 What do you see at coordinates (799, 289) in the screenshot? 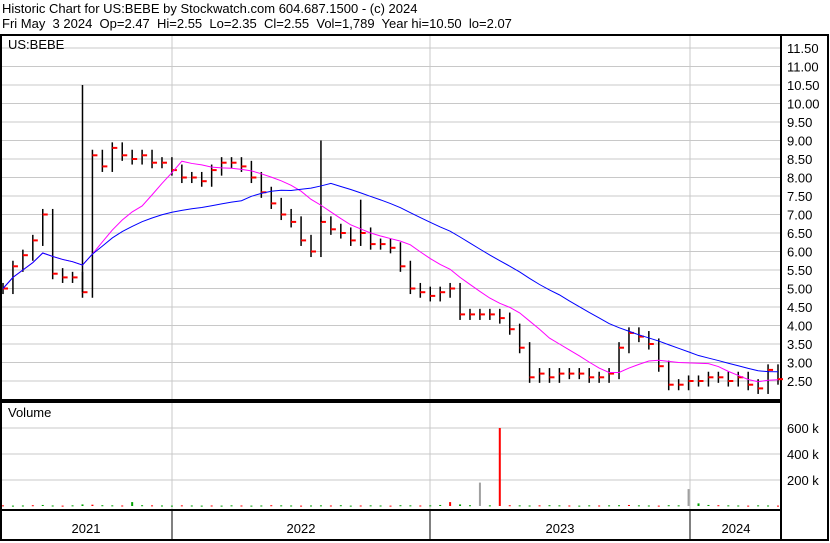
I see `price-tick-label: 5.00` at bounding box center [799, 289].